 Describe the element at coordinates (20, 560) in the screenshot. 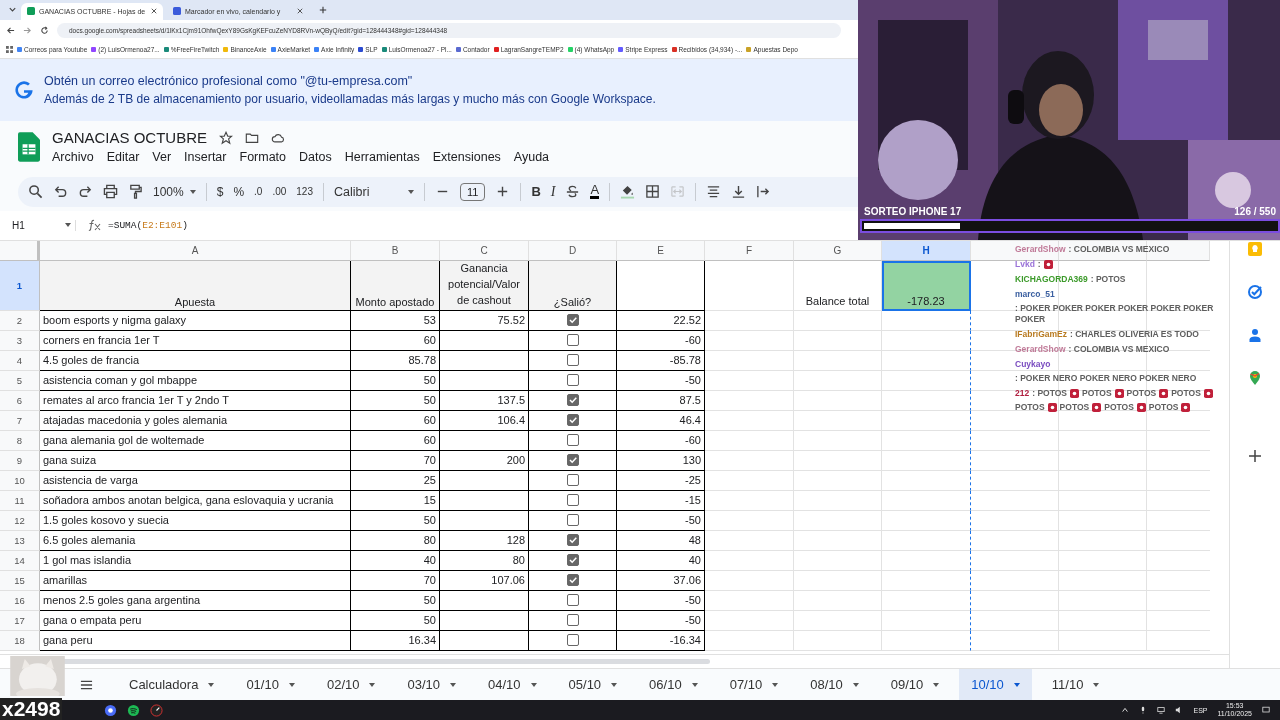

I see `row-number: 14` at that location.